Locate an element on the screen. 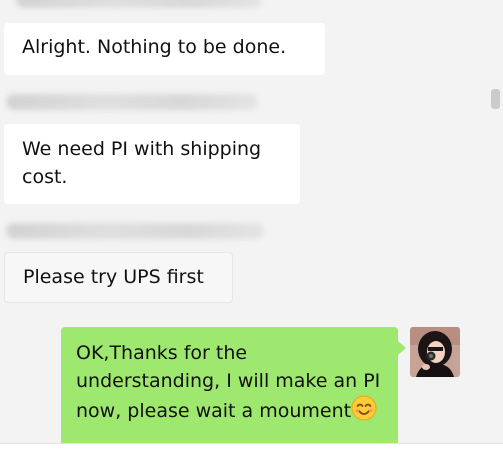  scrollbar-thumb is located at coordinates (495, 99).